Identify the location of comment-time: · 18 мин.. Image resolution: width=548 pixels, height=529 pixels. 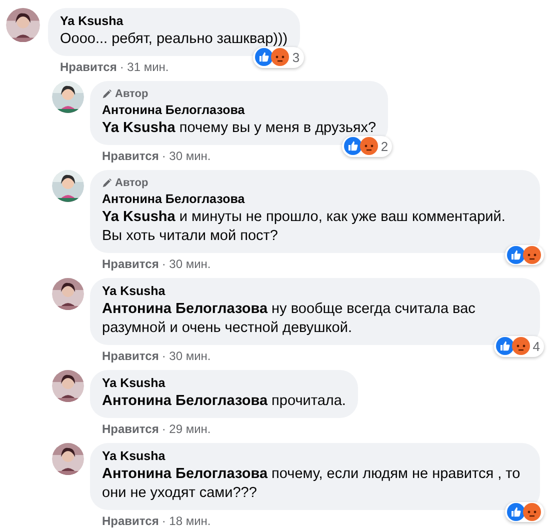
(186, 521).